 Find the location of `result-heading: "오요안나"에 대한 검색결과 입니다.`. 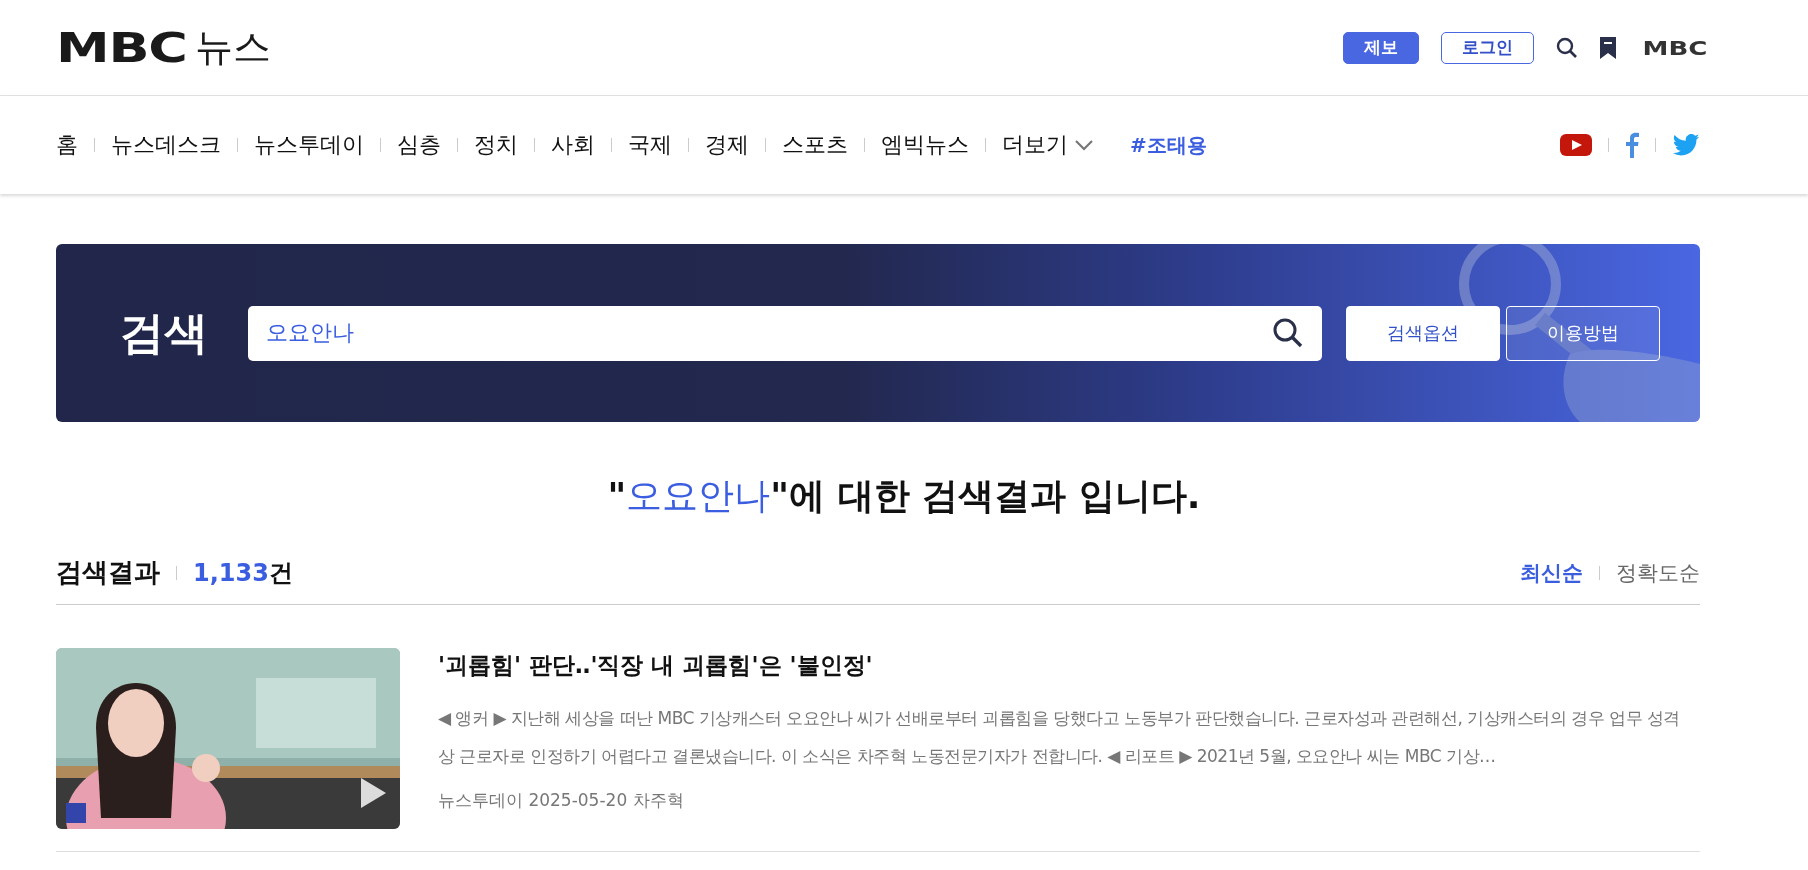

result-heading: "오요안나"에 대한 검색결과 입니다. is located at coordinates (904, 496).